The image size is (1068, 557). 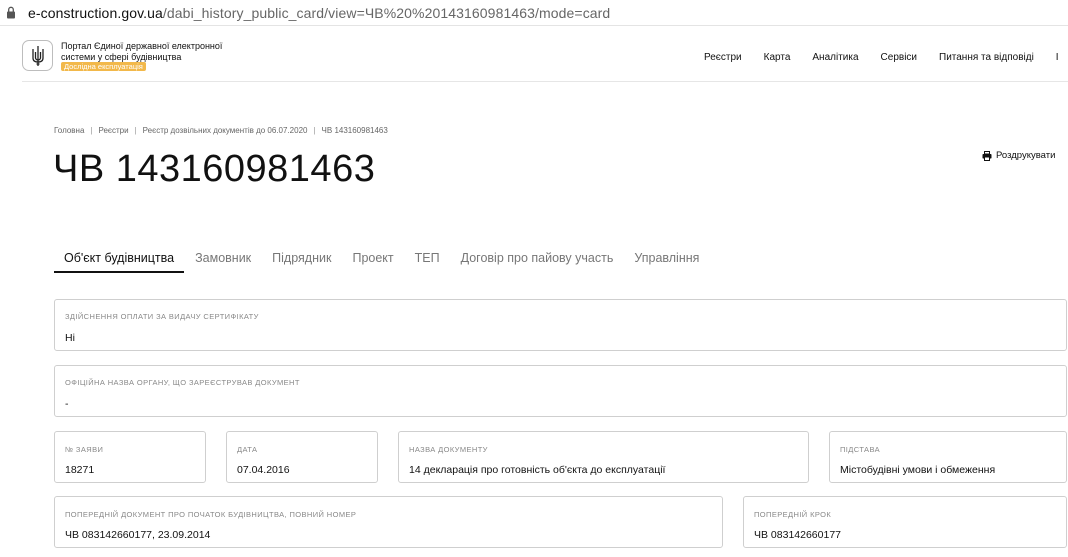 I want to click on field-value: ЧВ 083142660177, so click(x=797, y=535).